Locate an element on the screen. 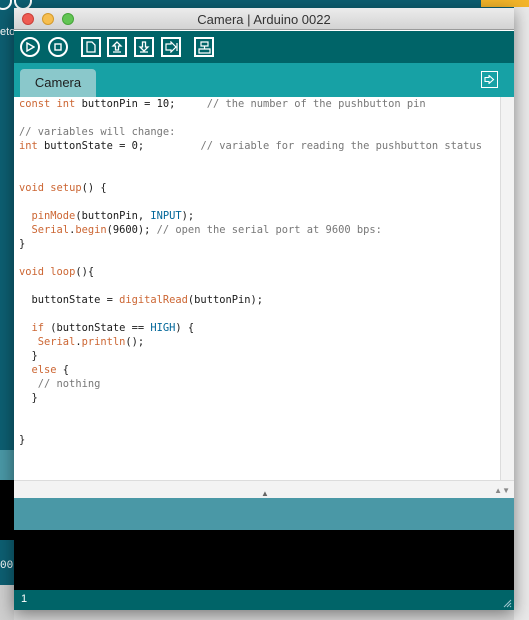 This screenshot has height=620, width=529. serial-monitor-button is located at coordinates (204, 47).